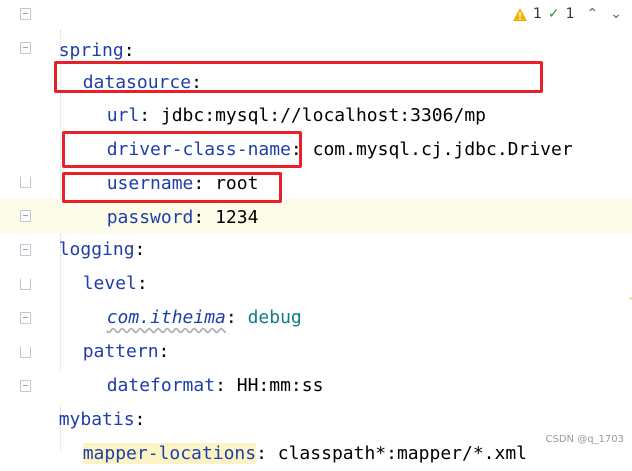  Describe the element at coordinates (86, 30) in the screenshot. I see `code-line-spring: spring:` at that location.